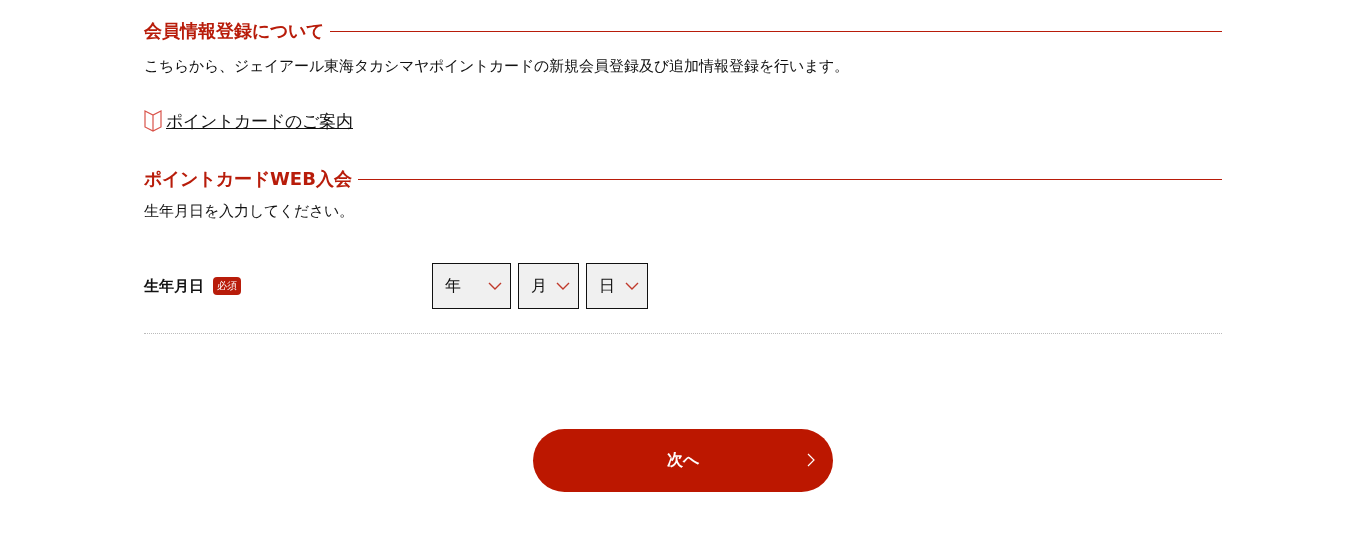 The width and height of the screenshot is (1366, 533). Describe the element at coordinates (227, 286) in the screenshot. I see `required-badge: 必須` at that location.